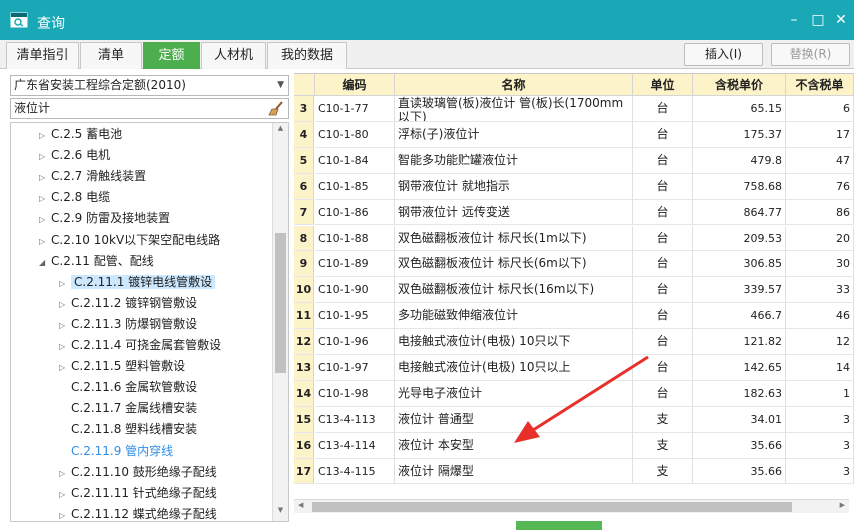  What do you see at coordinates (81, 197) in the screenshot?
I see `tree-node-label: C.2.8 电缆` at bounding box center [81, 197].